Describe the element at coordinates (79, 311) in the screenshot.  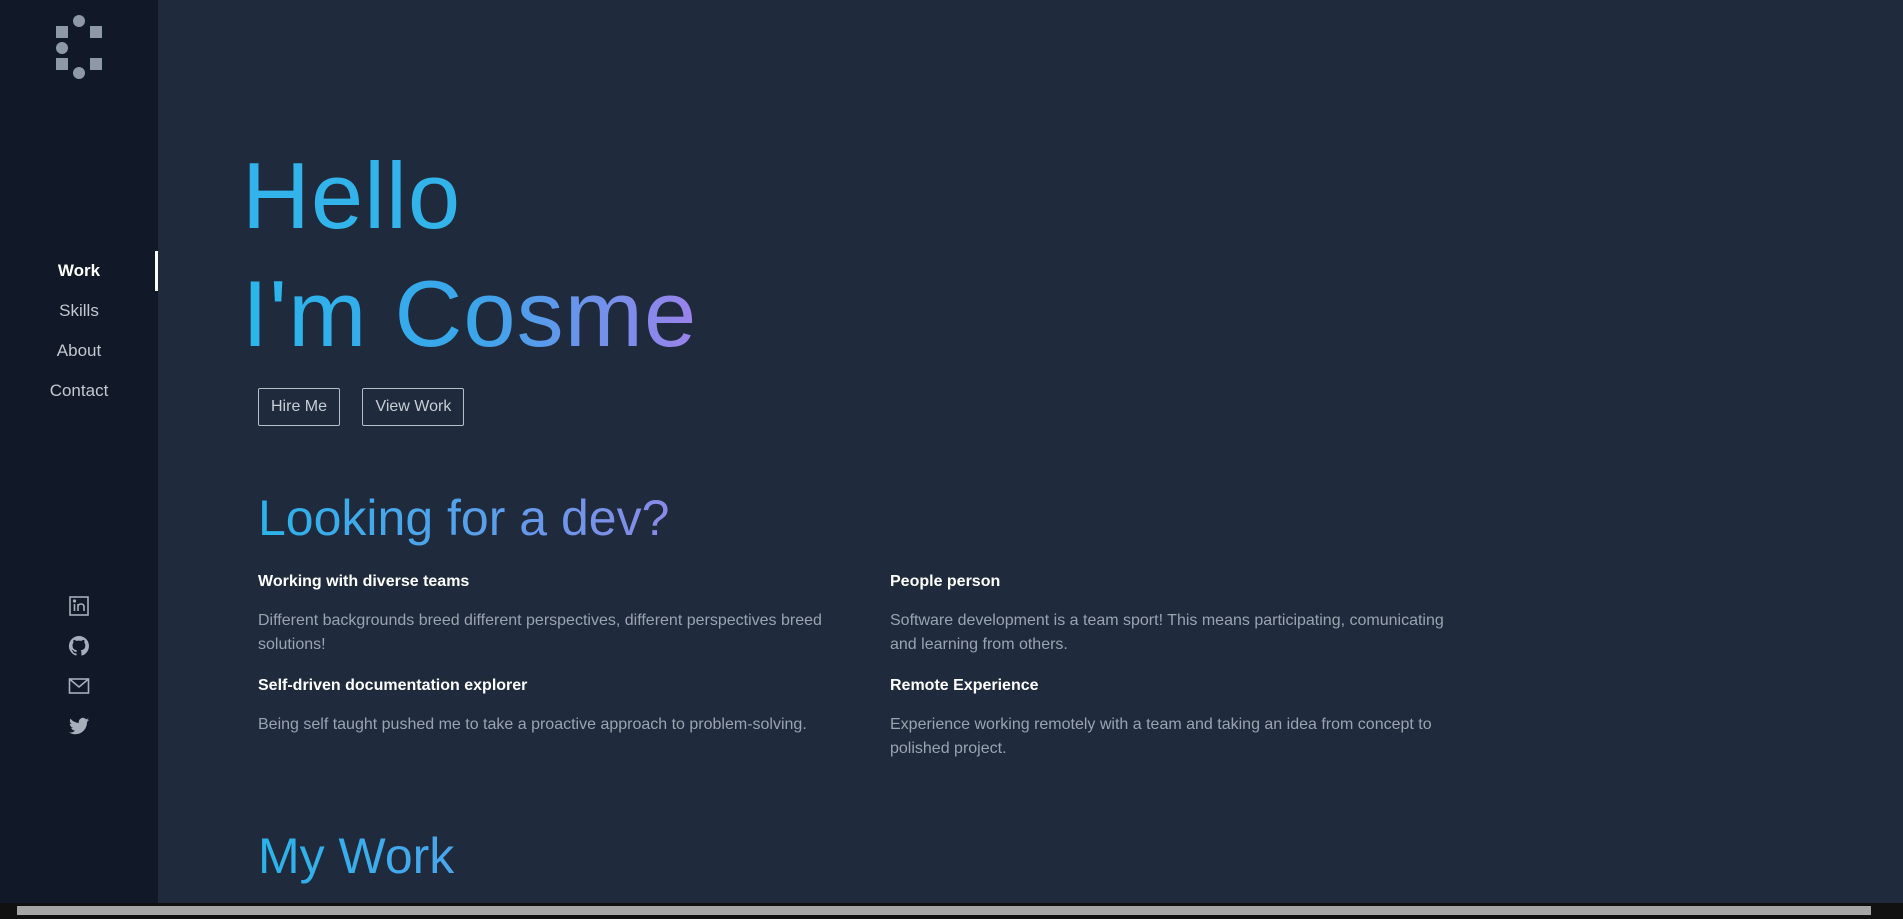
I see `nav-item-skills: Skills` at that location.